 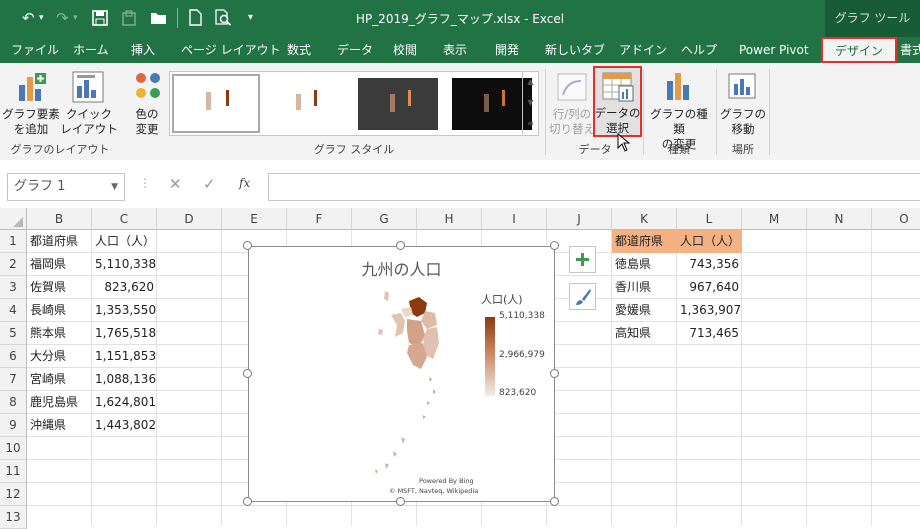 What do you see at coordinates (709, 310) in the screenshot?
I see `cell-l4: 1,363,907` at bounding box center [709, 310].